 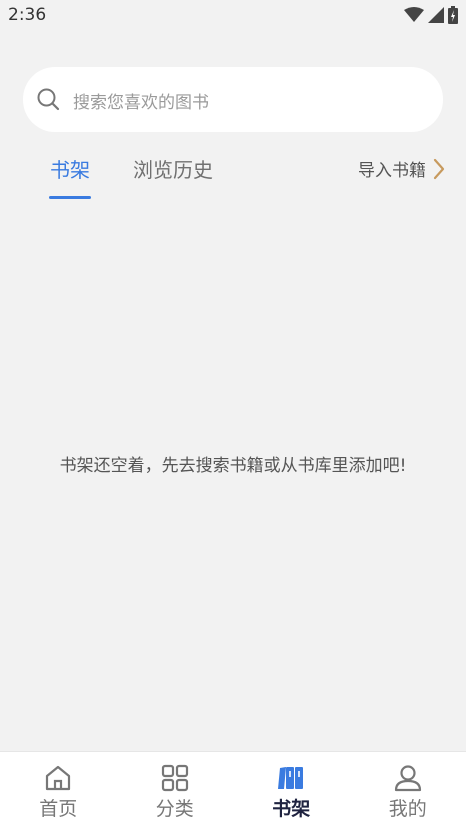 I want to click on nav-label-home: 首页, so click(x=58, y=809).